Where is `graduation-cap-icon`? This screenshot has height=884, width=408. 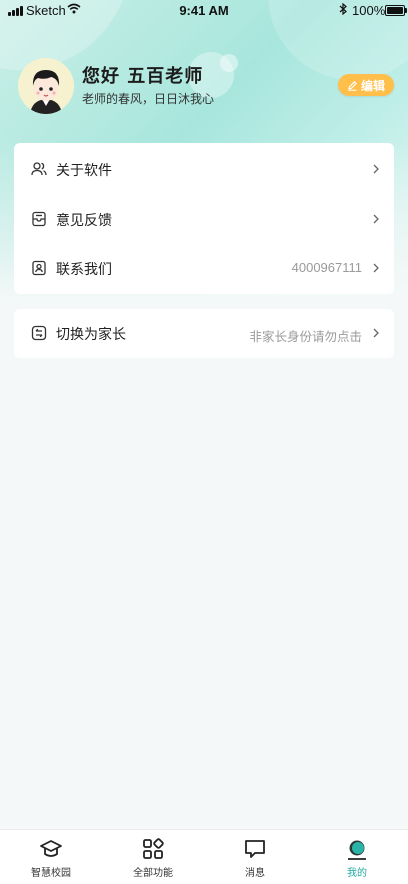 graduation-cap-icon is located at coordinates (51, 848).